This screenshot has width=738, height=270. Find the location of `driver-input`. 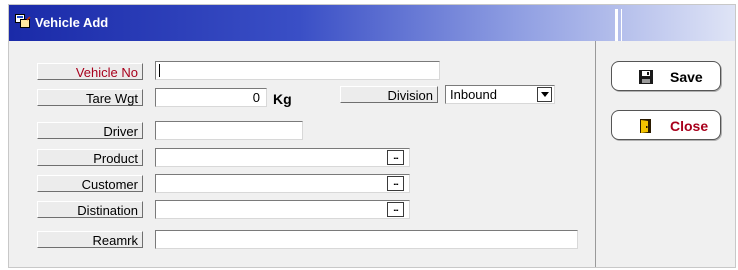

driver-input is located at coordinates (229, 130).